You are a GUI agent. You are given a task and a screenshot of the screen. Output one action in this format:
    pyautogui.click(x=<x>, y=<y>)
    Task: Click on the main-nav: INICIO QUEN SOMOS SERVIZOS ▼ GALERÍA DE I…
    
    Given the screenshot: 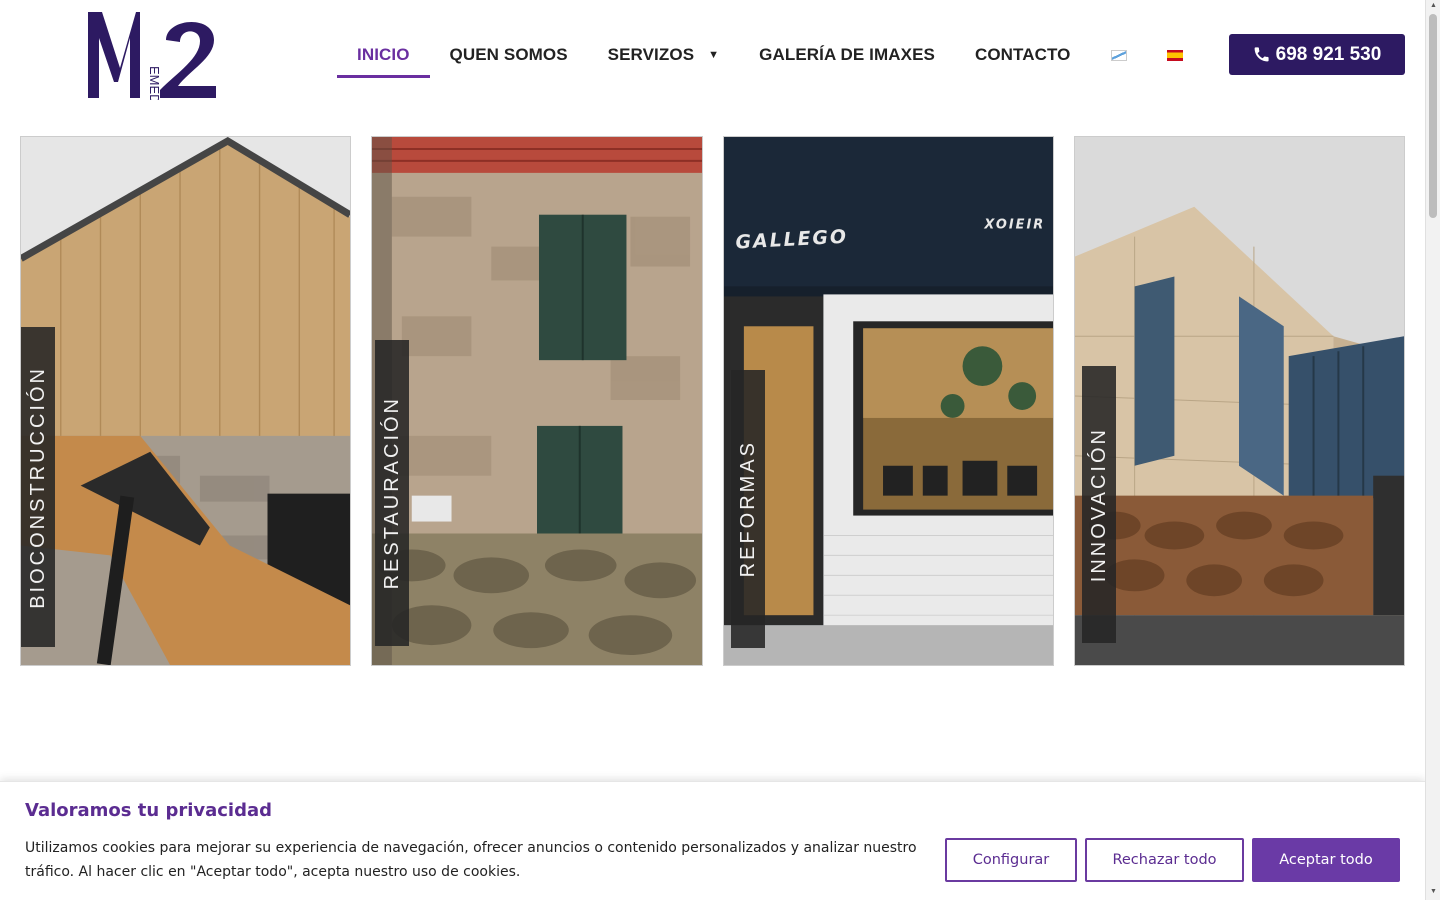 What is the action you would take?
    pyautogui.click(x=770, y=55)
    